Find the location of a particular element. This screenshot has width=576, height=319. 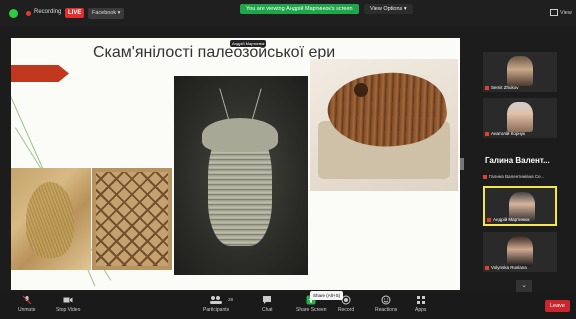

viewing-banner: You are viewing Андрій Мартинюк's screen is located at coordinates (299, 9).